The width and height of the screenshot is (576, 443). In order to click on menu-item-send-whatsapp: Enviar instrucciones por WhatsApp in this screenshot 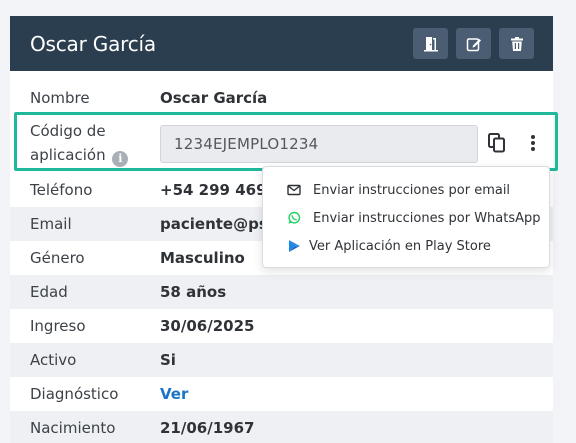, I will do `click(406, 218)`.